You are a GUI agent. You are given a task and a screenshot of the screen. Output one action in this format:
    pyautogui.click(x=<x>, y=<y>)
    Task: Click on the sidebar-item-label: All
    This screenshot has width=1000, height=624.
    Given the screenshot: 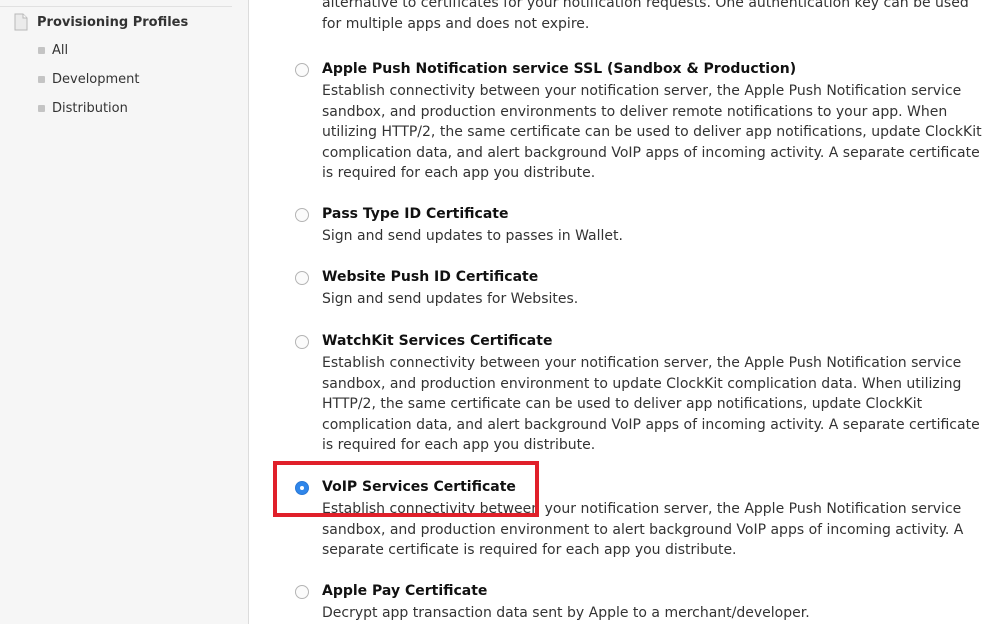 What is the action you would take?
    pyautogui.click(x=60, y=50)
    